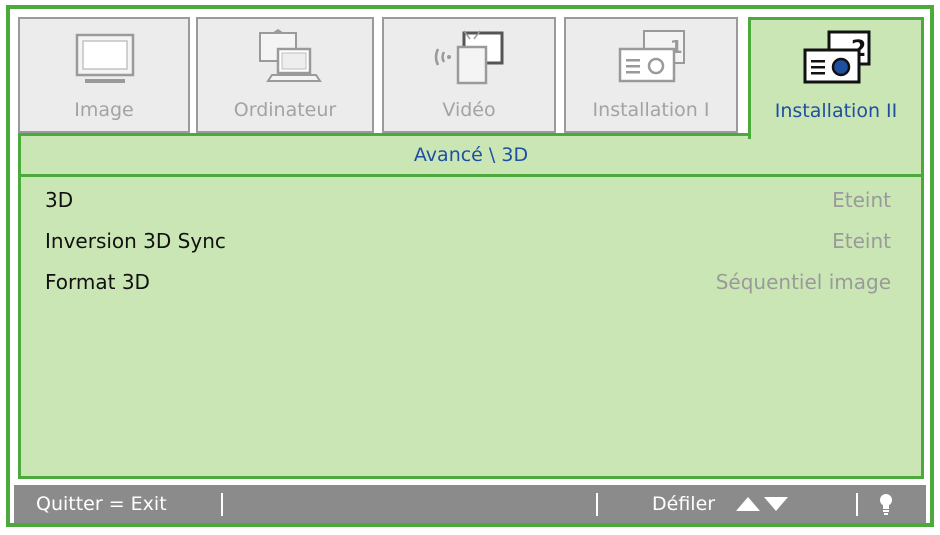 The image size is (940, 535). I want to click on tab-label: Vidéo, so click(469, 110).